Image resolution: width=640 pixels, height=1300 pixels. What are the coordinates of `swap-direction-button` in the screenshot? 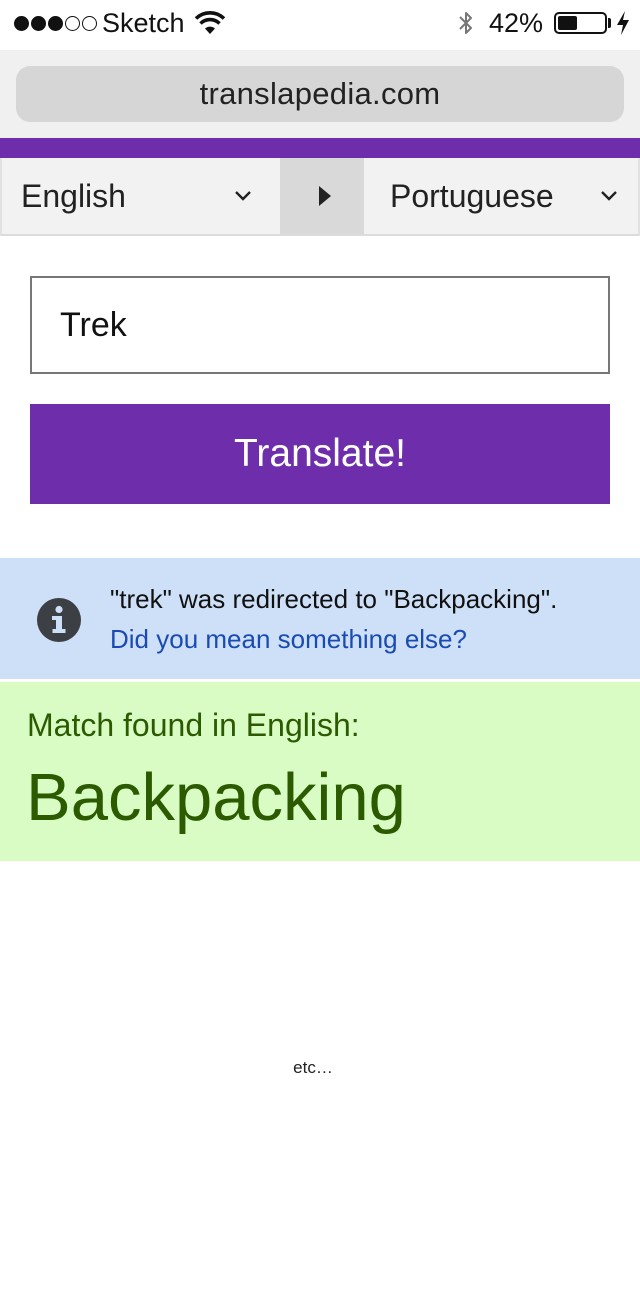 It's located at (322, 196).